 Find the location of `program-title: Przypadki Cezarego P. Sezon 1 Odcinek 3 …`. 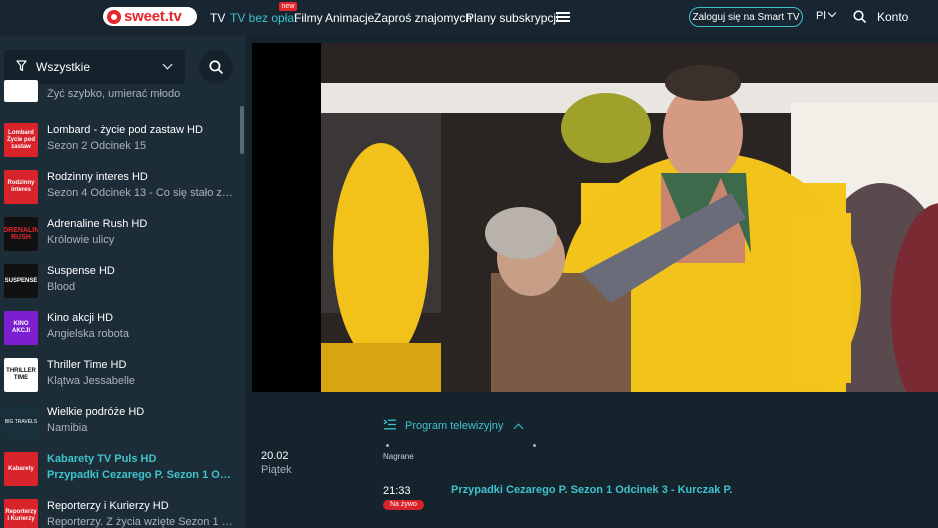

program-title: Przypadki Cezarego P. Sezon 1 Odcinek 3 … is located at coordinates (591, 490).